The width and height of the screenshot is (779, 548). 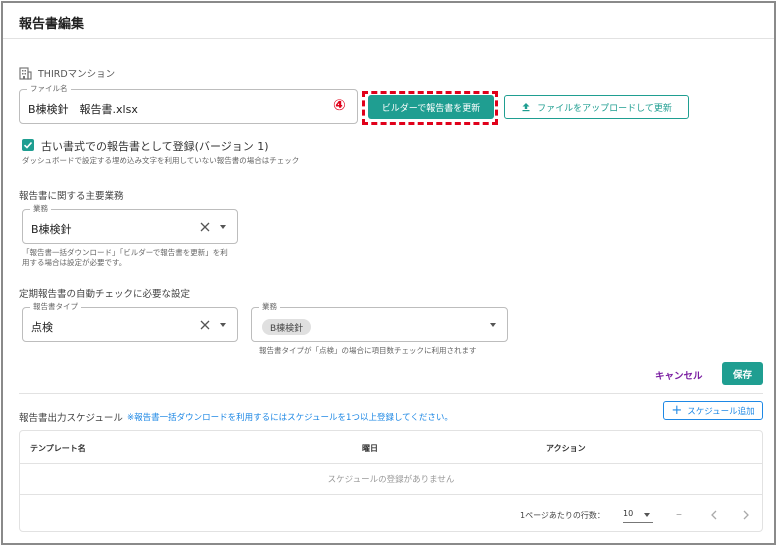 What do you see at coordinates (287, 327) in the screenshot?
I see `work-chip: B棟検針` at bounding box center [287, 327].